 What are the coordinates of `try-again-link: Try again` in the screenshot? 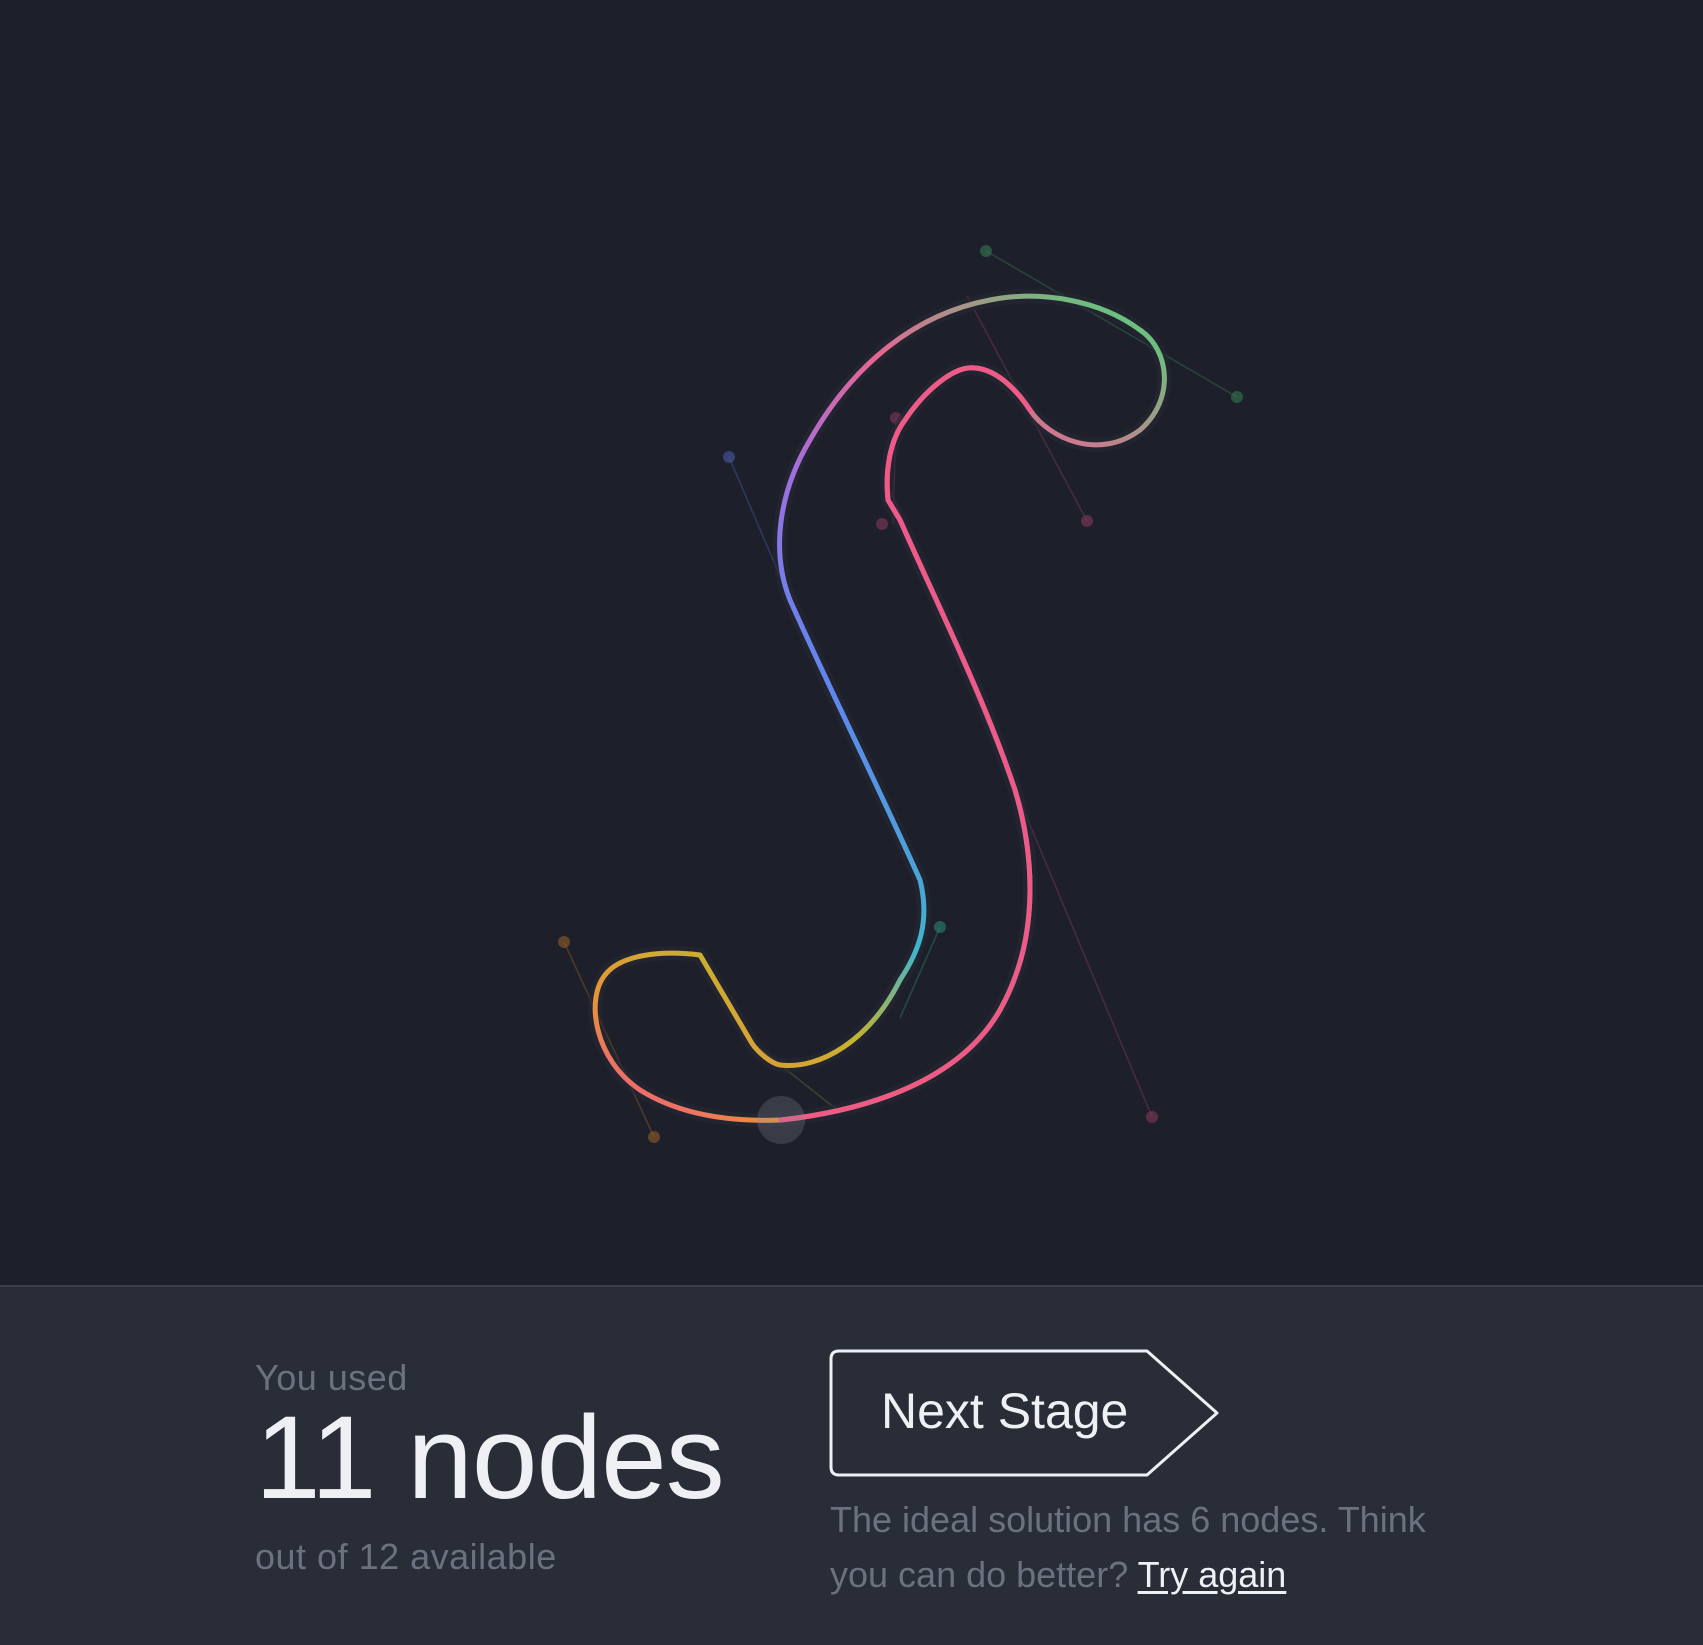 It's located at (1212, 1574).